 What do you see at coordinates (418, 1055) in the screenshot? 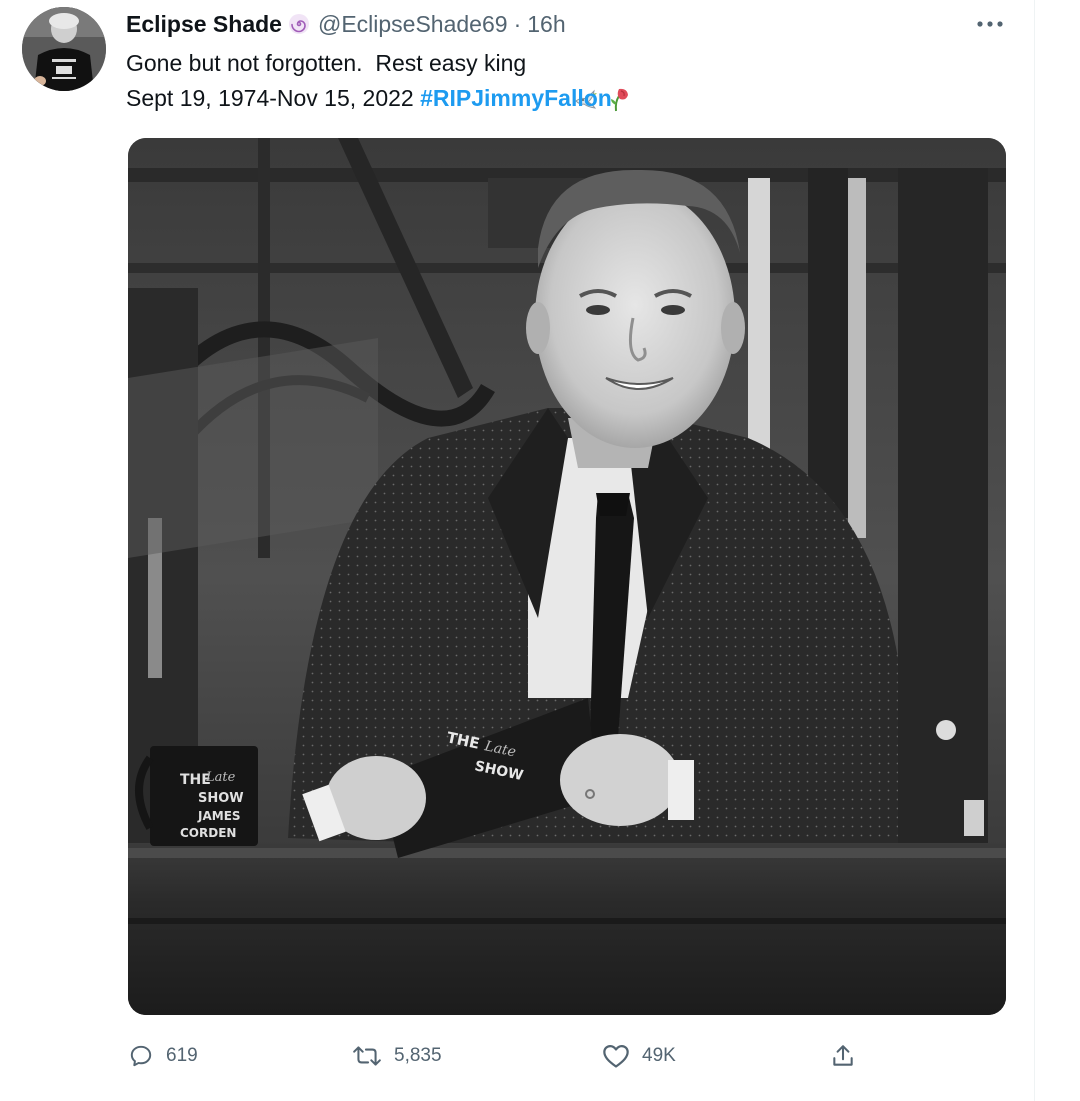
I see `retweet-count: 5,835` at bounding box center [418, 1055].